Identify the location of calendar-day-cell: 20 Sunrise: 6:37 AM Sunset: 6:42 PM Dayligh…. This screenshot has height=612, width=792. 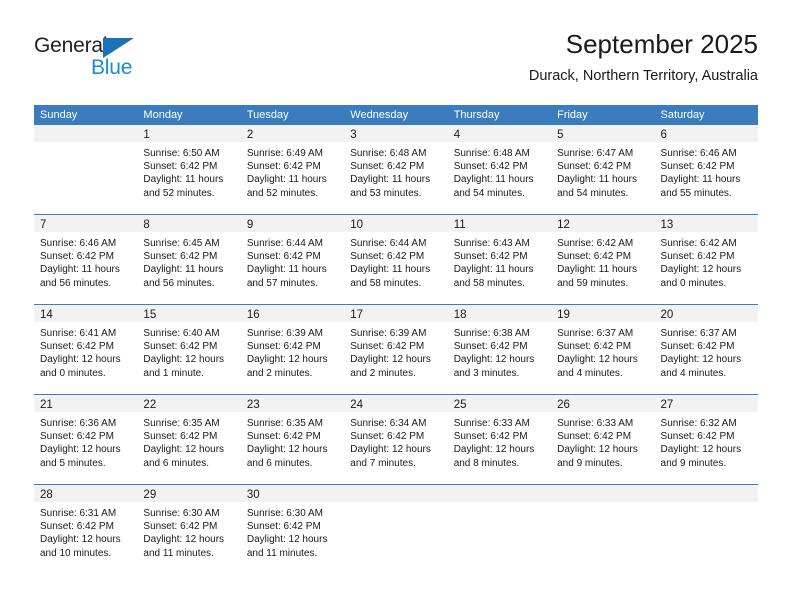
(706, 349).